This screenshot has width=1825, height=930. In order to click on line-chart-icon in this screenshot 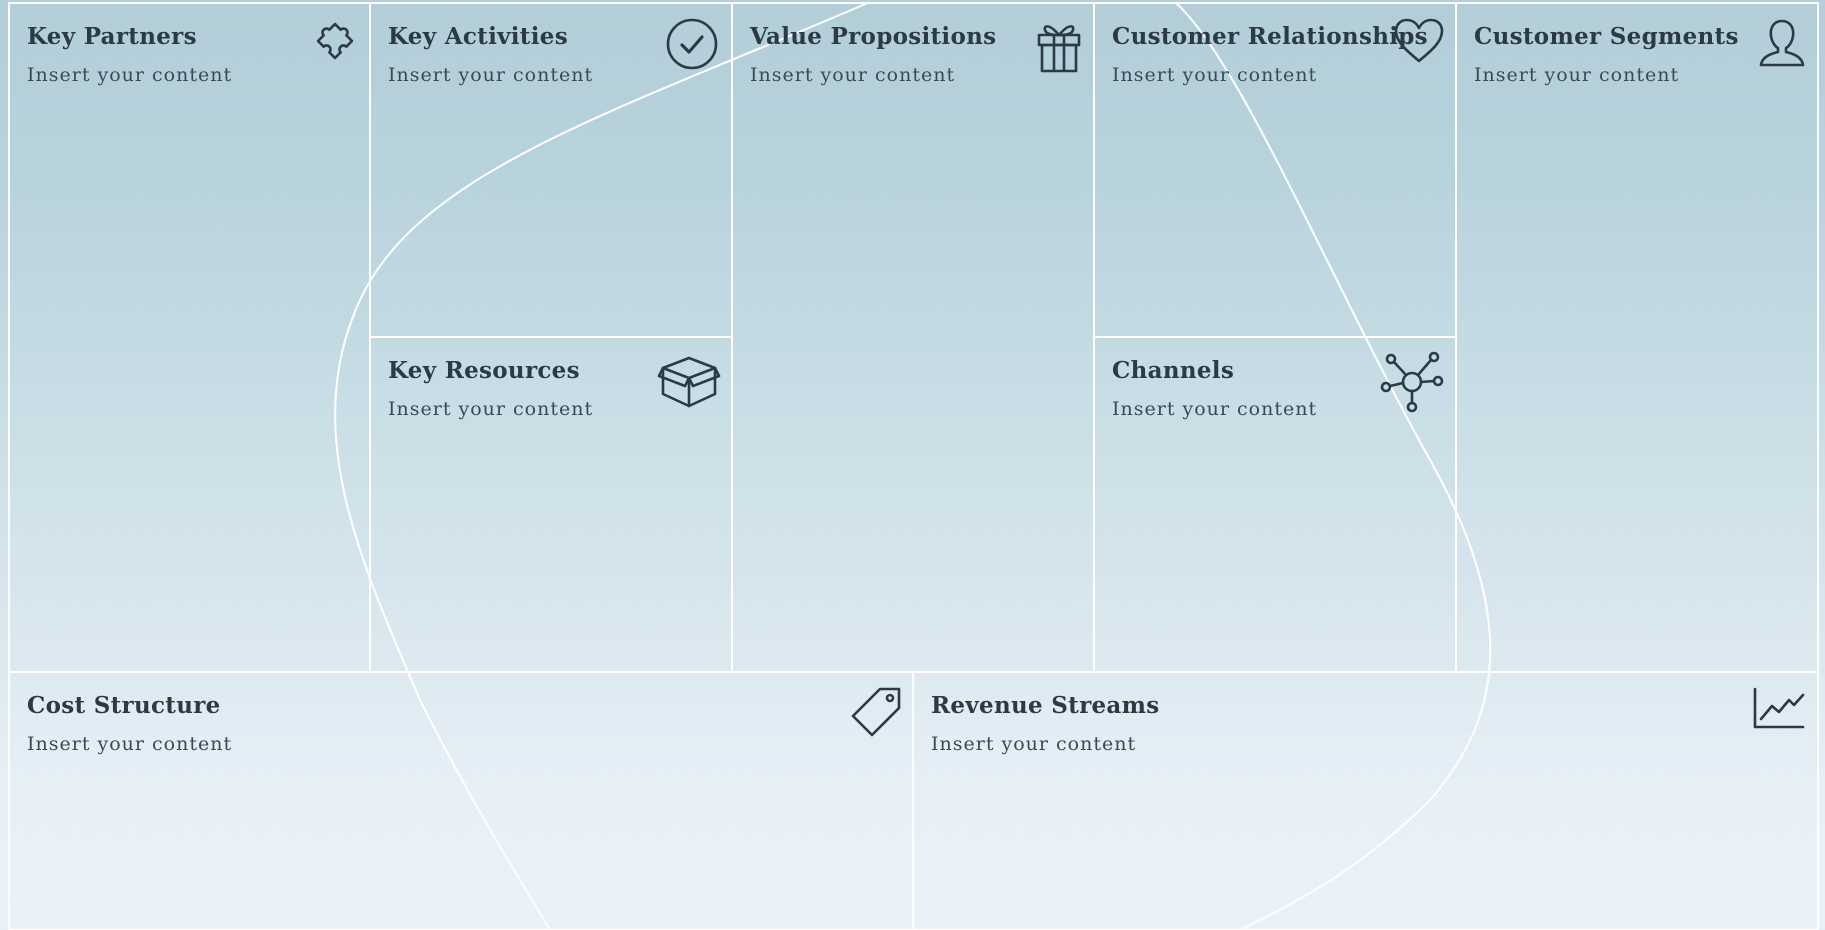, I will do `click(1779, 708)`.